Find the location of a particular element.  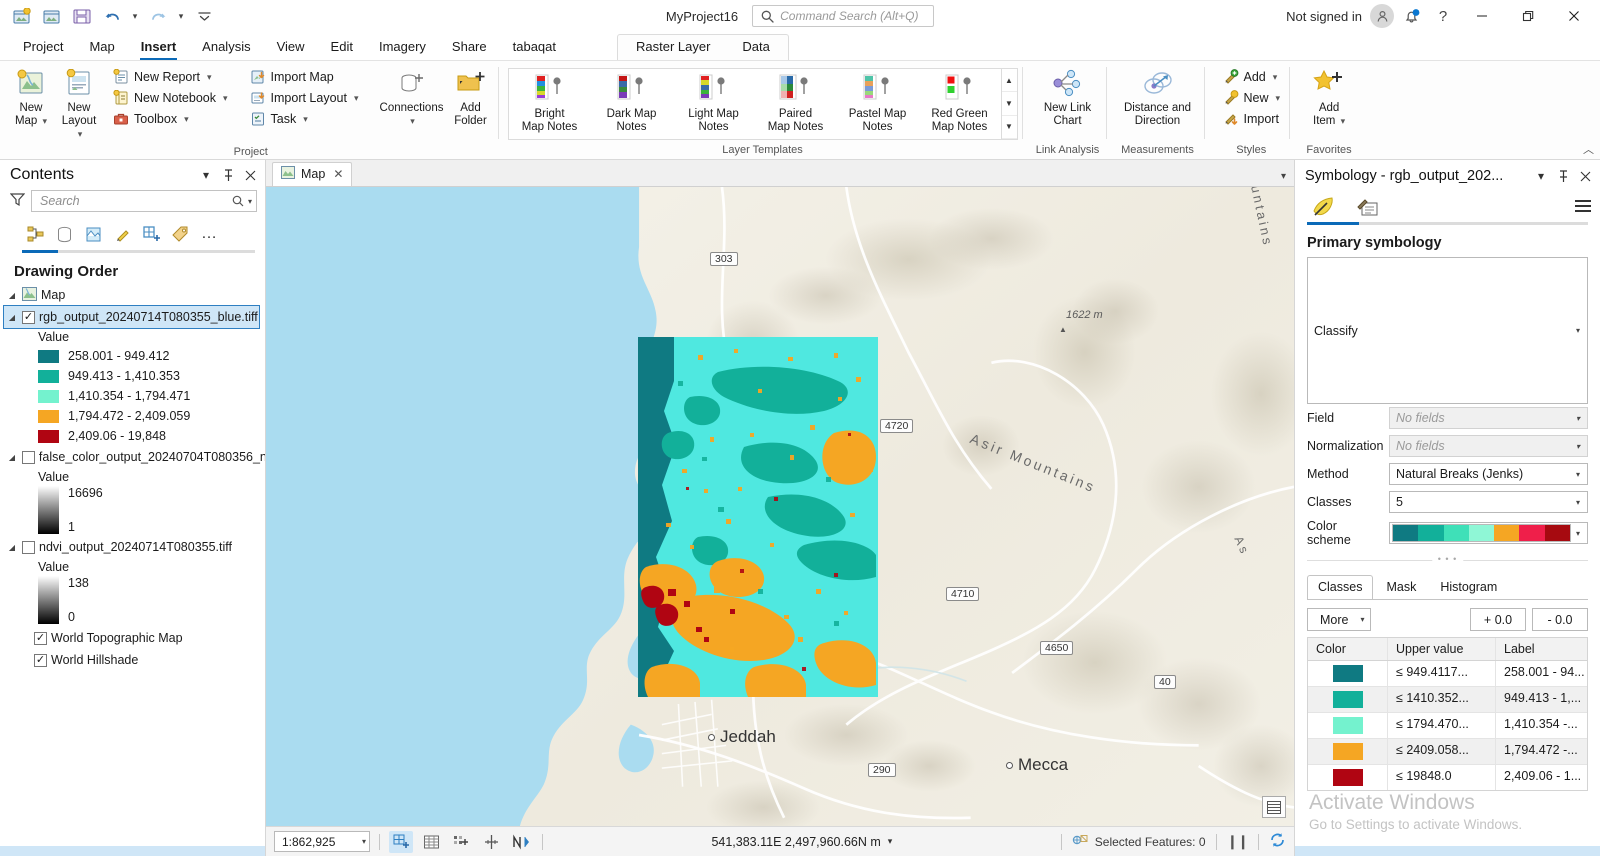

contents-pane-pin-icon is located at coordinates (228, 175).